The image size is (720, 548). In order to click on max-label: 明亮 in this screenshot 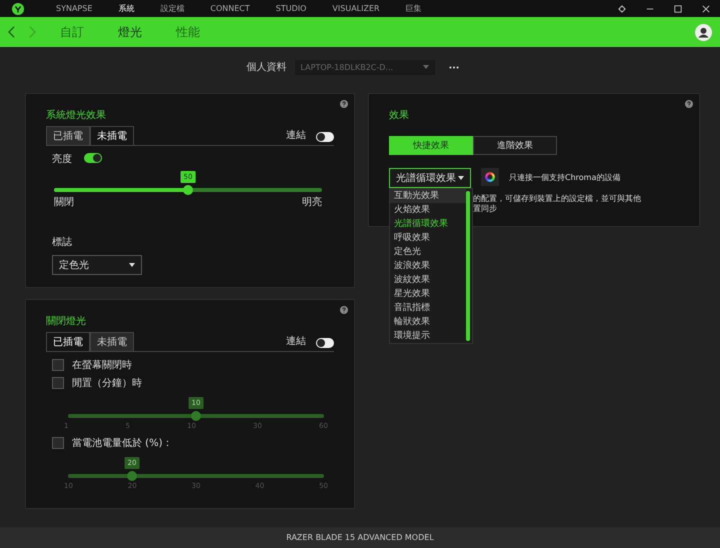, I will do `click(312, 202)`.